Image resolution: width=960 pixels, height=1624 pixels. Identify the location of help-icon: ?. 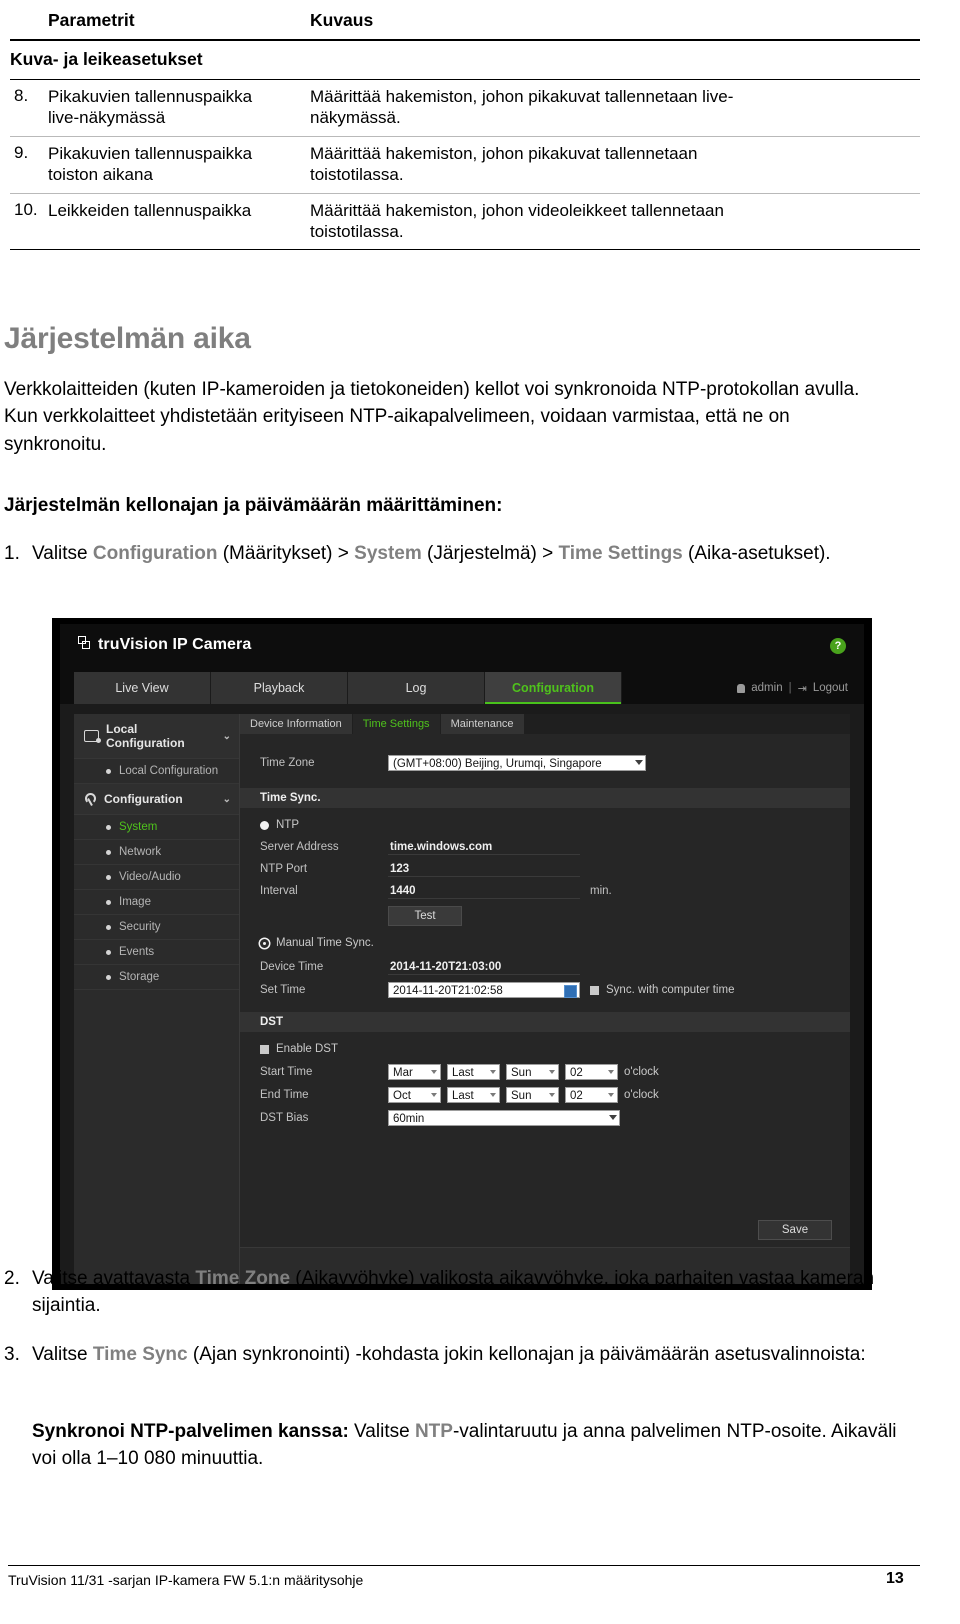
(838, 646).